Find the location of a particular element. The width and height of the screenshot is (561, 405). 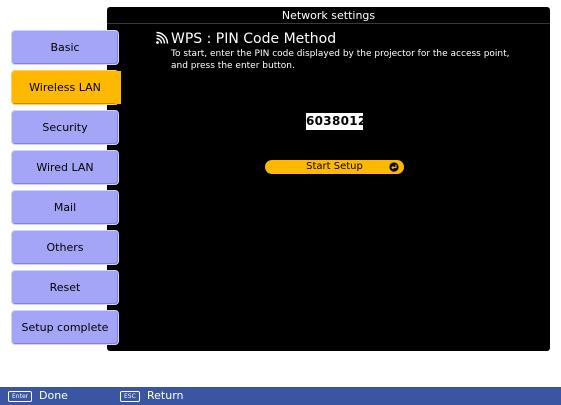

enter-key-icon: Enter is located at coordinates (20, 396).